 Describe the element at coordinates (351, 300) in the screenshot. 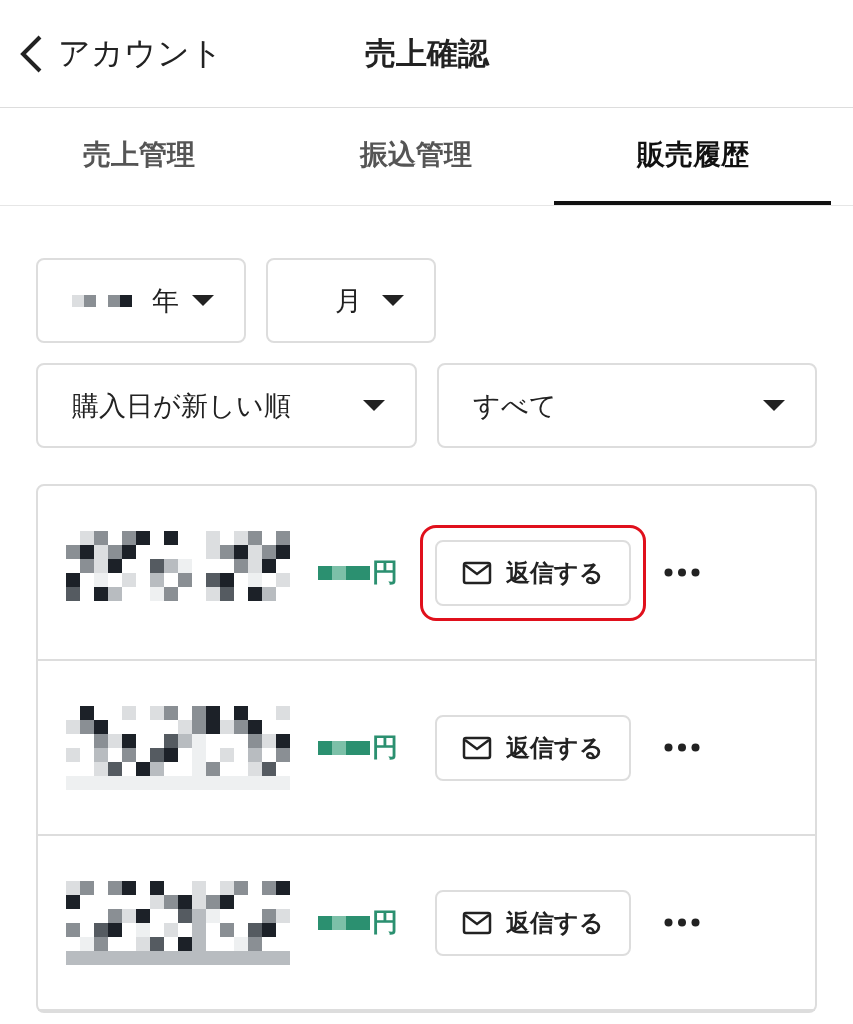

I see `month-dropdown: 月` at that location.